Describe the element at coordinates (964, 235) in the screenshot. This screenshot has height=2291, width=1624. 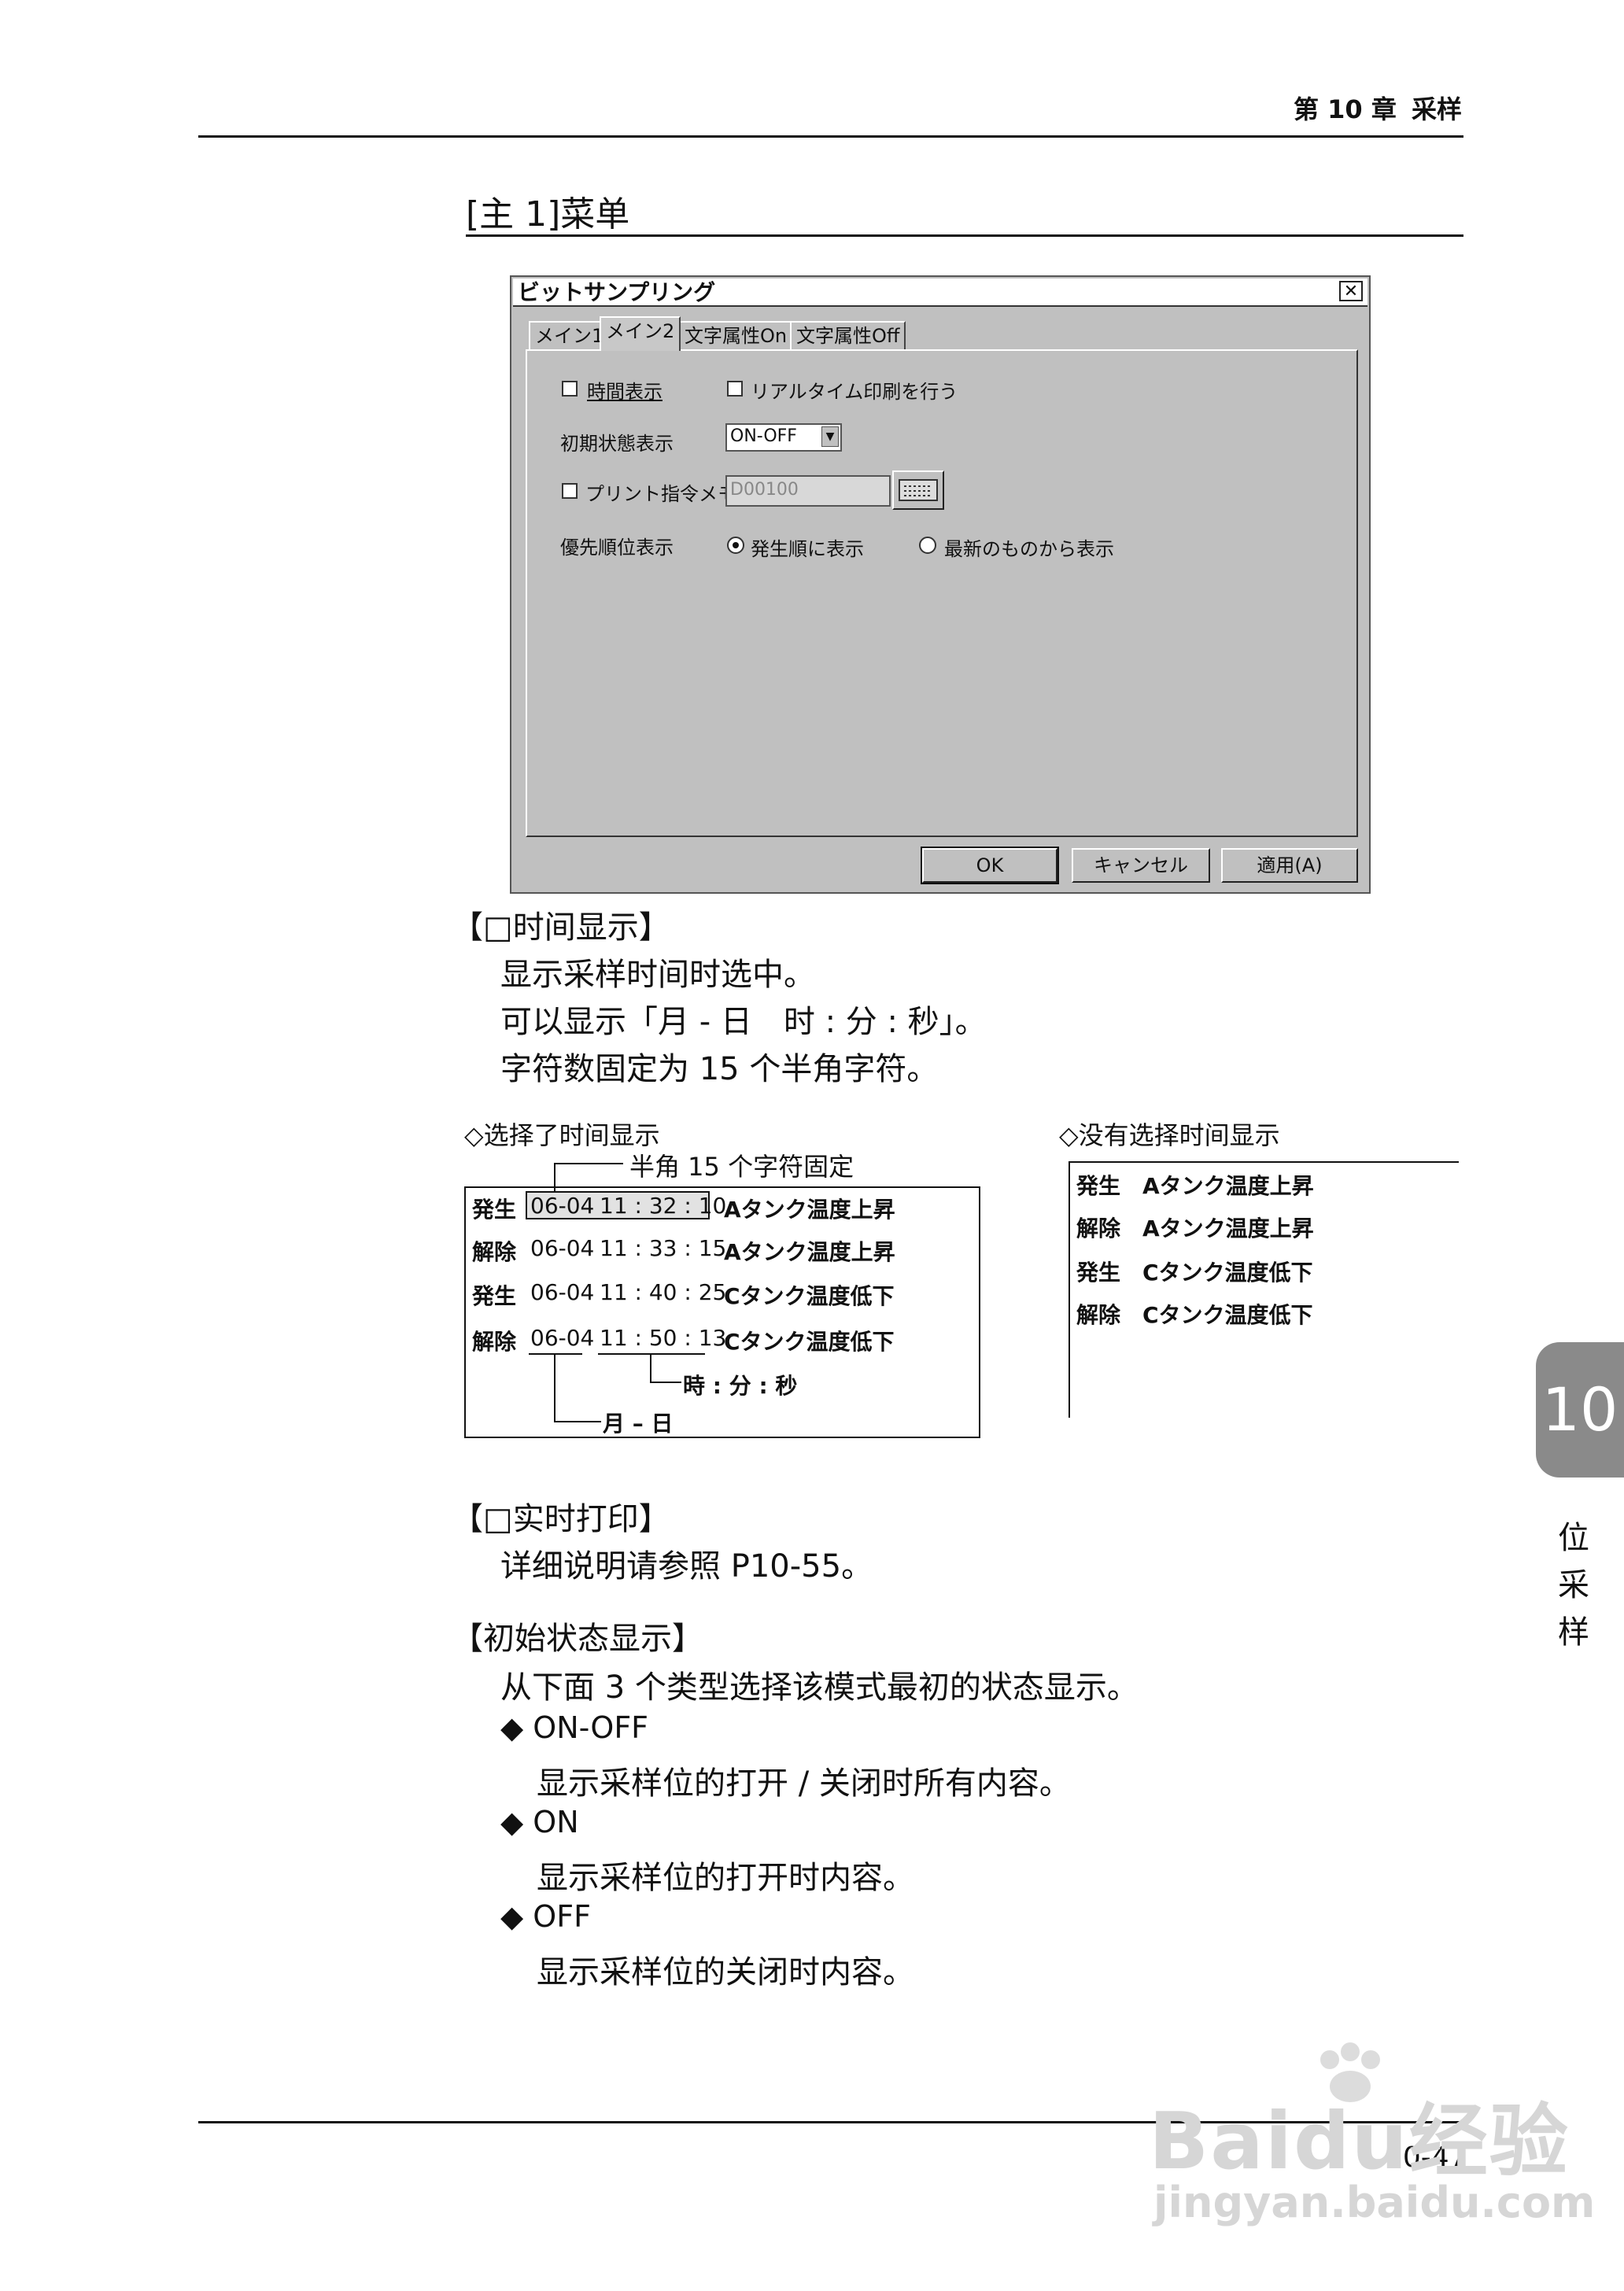
I see `section-rule` at that location.